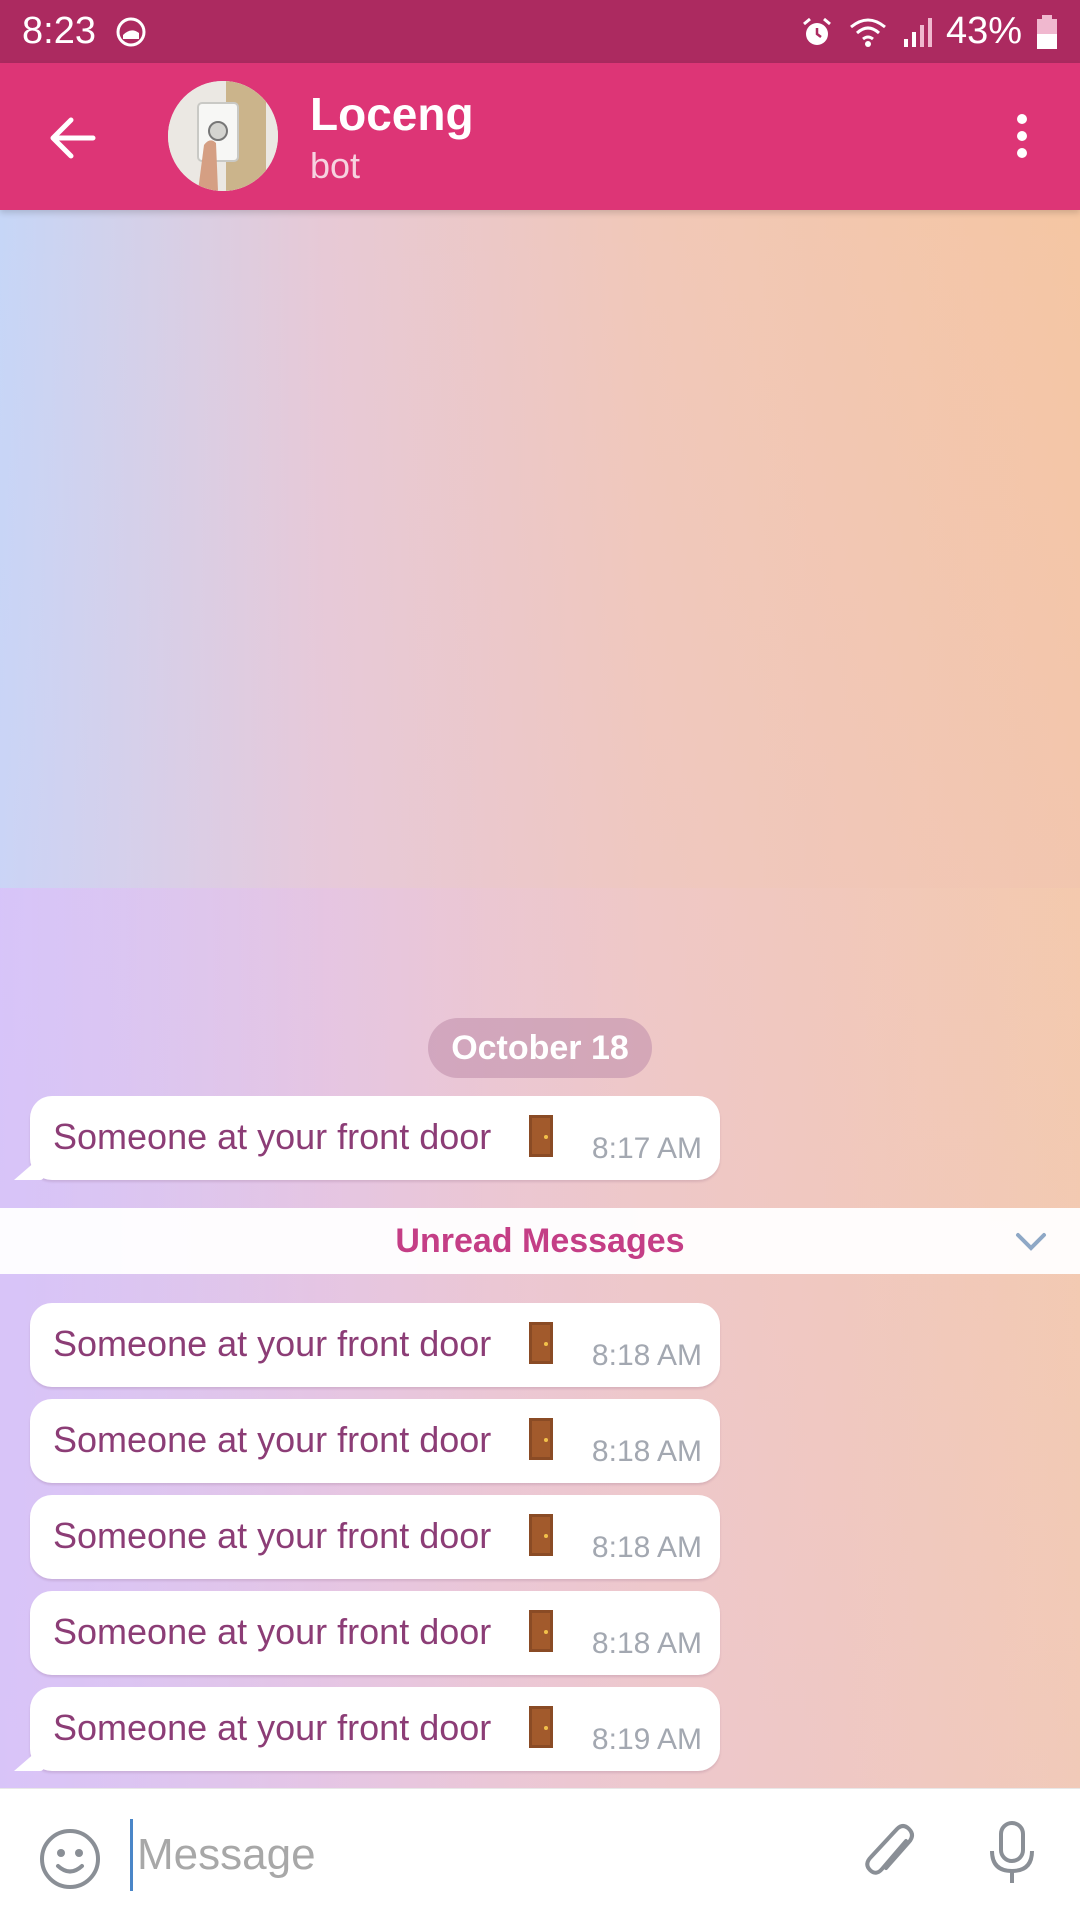 The height and width of the screenshot is (1921, 1080). Describe the element at coordinates (983, 31) in the screenshot. I see `battery-percent: 43%` at that location.